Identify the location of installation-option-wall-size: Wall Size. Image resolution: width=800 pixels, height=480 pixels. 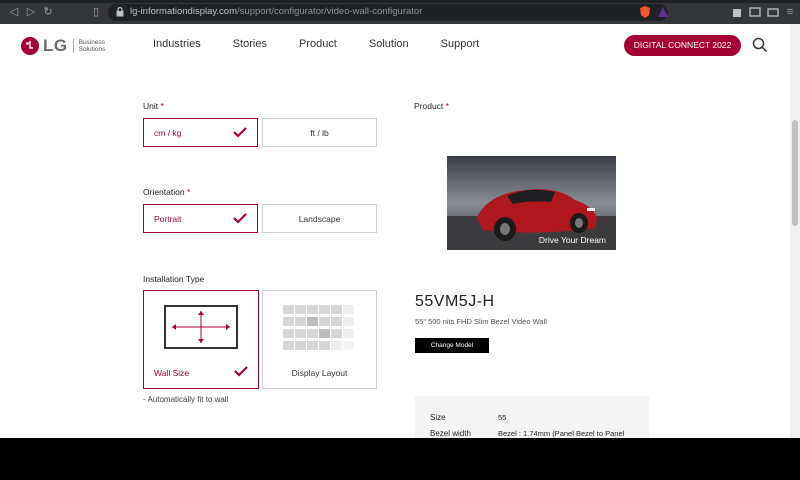
(201, 339).